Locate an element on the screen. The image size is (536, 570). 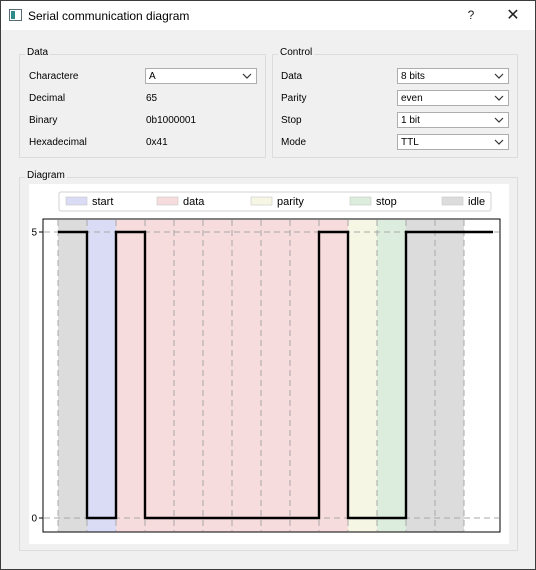
legend-label-start: start is located at coordinates (102, 202).